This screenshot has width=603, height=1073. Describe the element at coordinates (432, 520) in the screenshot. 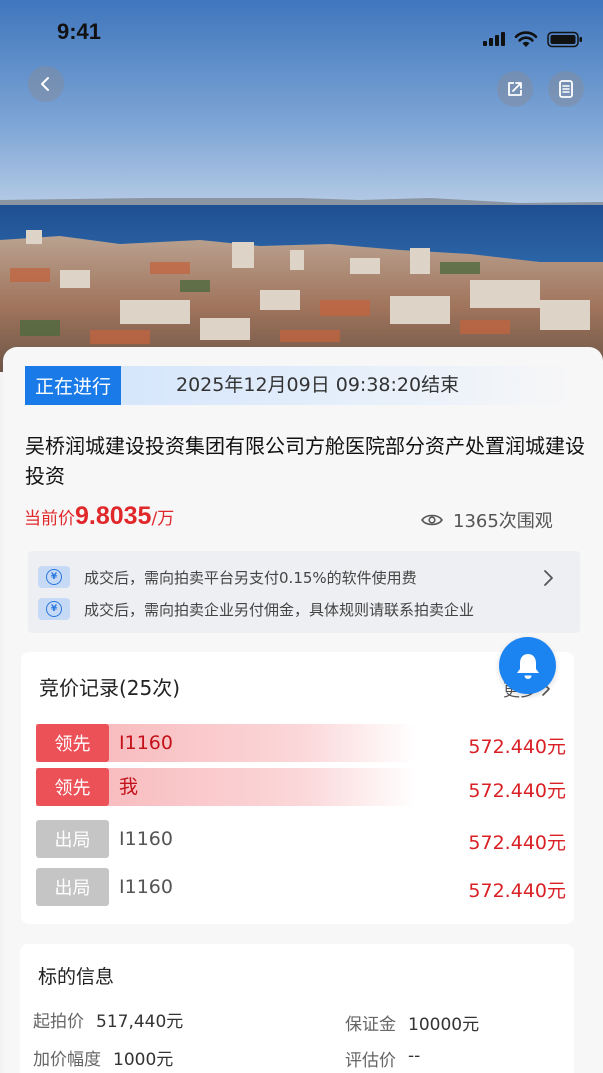

I see `eye-icon` at that location.